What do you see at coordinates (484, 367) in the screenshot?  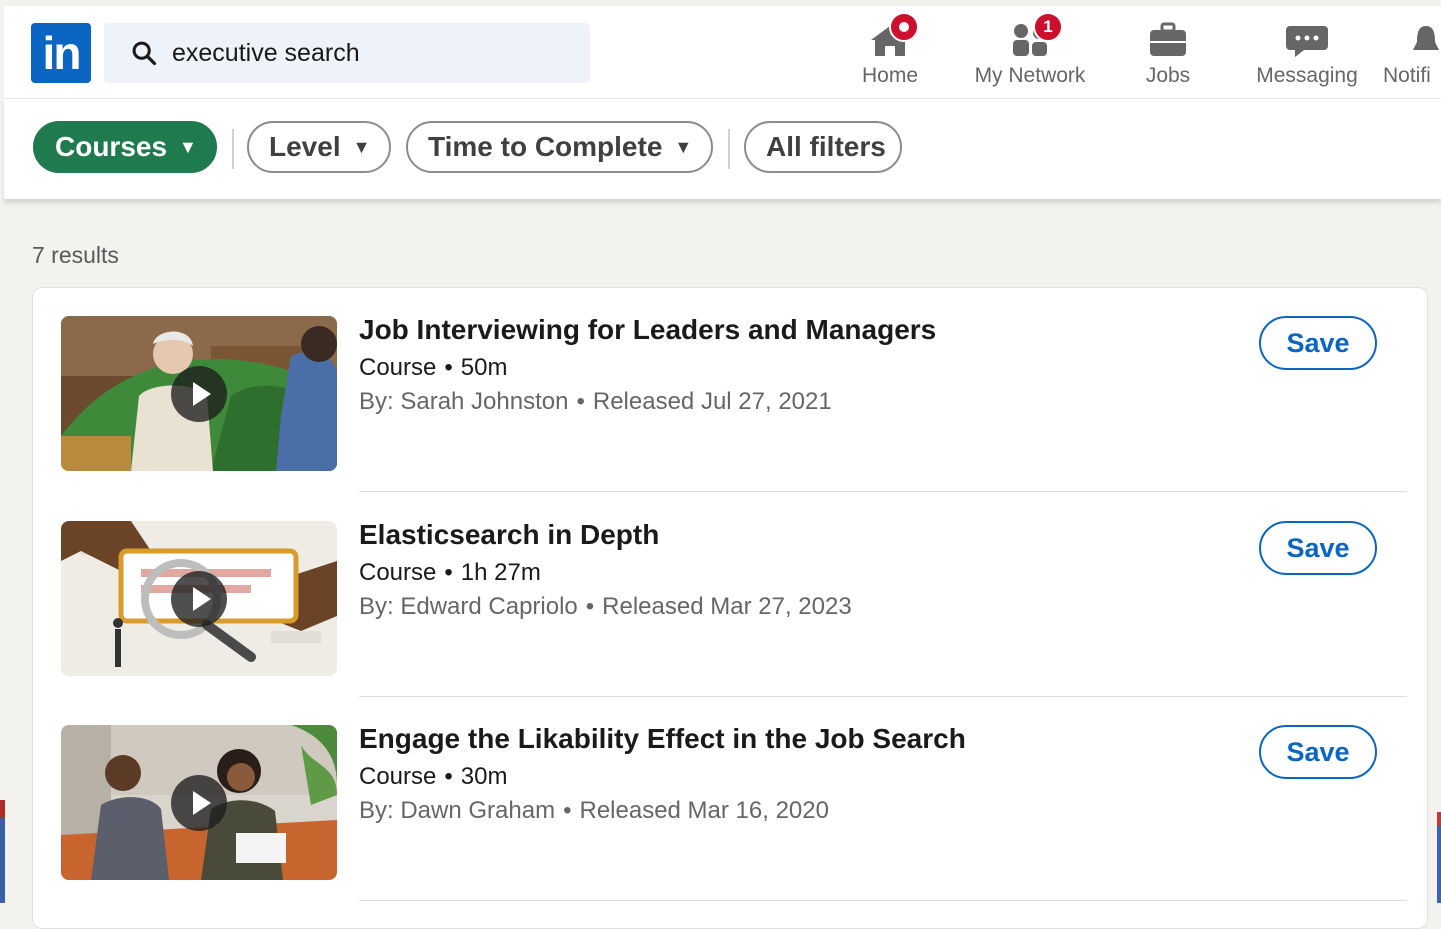 I see `course-duration: 50m` at bounding box center [484, 367].